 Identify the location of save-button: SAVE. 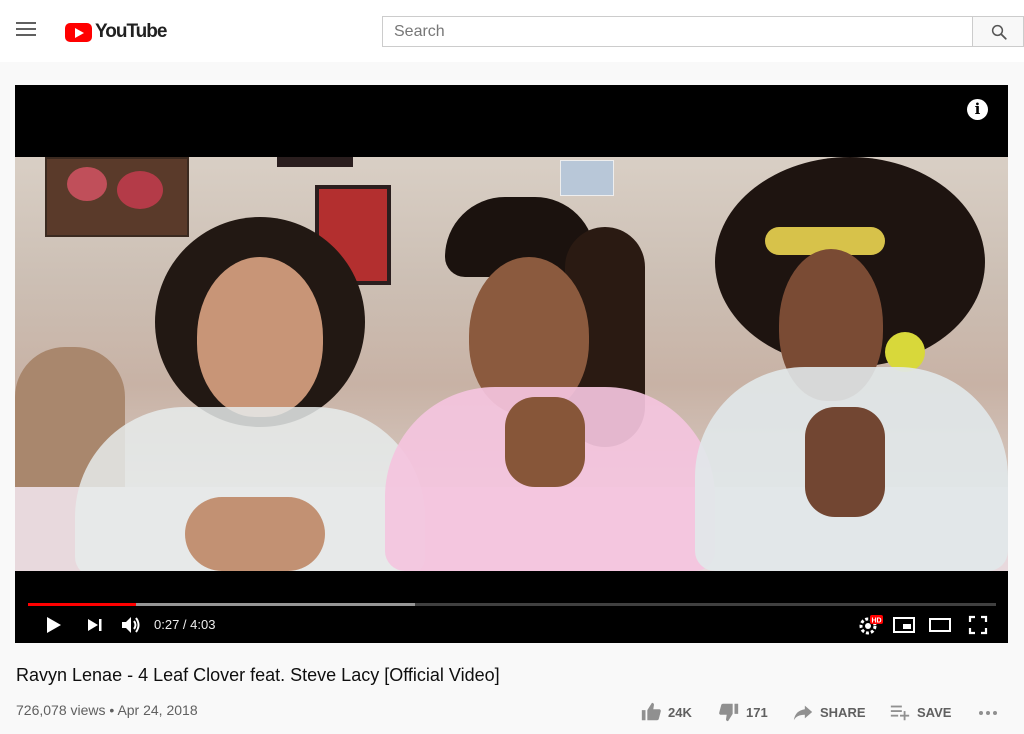
(920, 712).